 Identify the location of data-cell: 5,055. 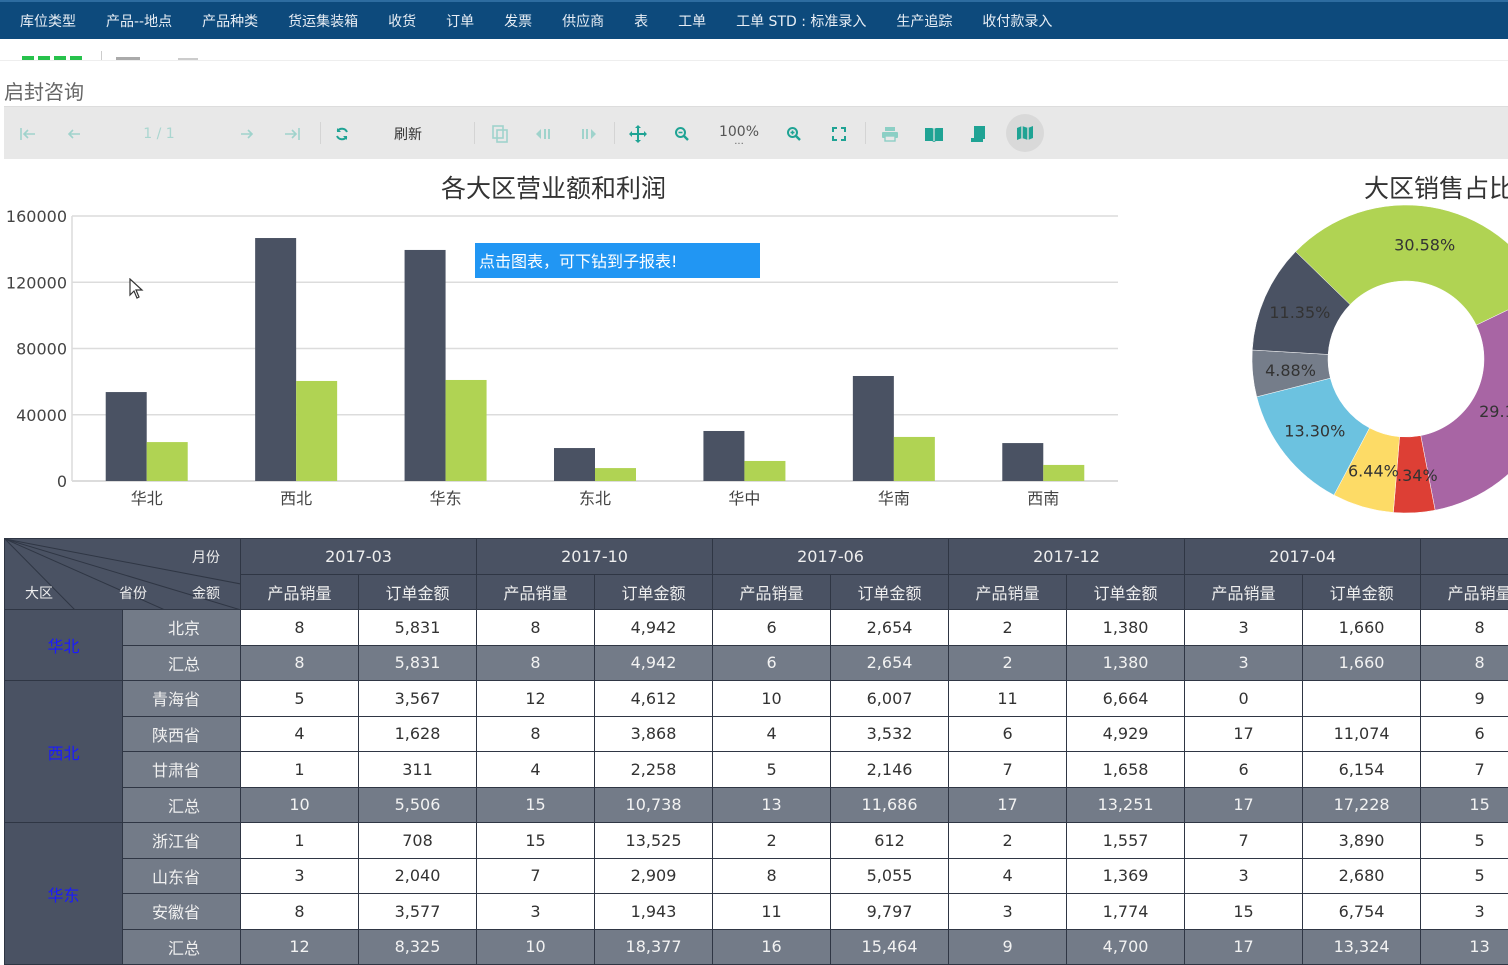
(890, 876).